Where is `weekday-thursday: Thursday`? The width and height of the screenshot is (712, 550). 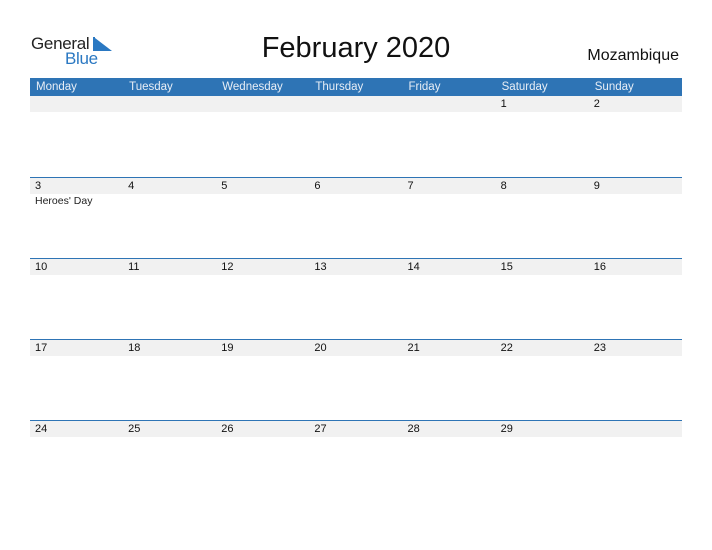
weekday-thursday: Thursday is located at coordinates (339, 87).